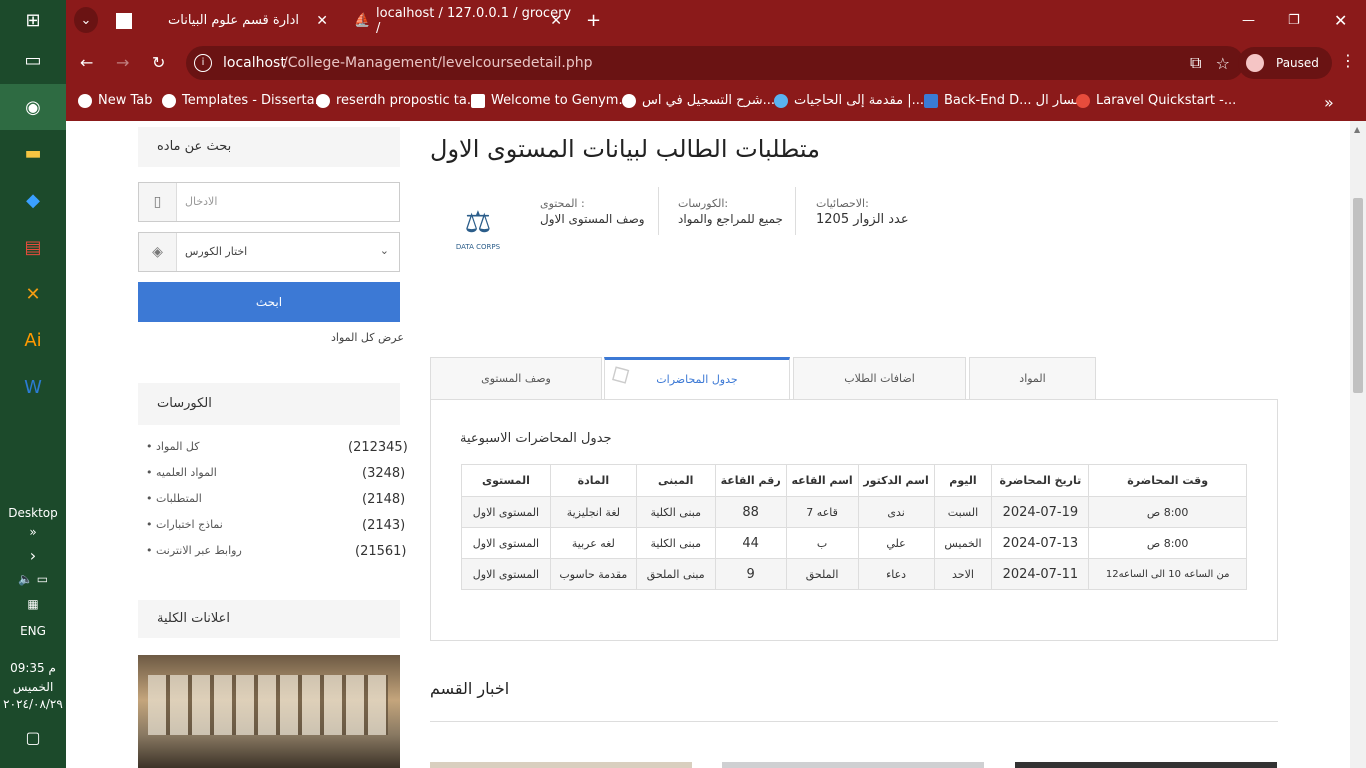  I want to click on course-item: (2143) • نماذج اختبارات, so click(271, 528).